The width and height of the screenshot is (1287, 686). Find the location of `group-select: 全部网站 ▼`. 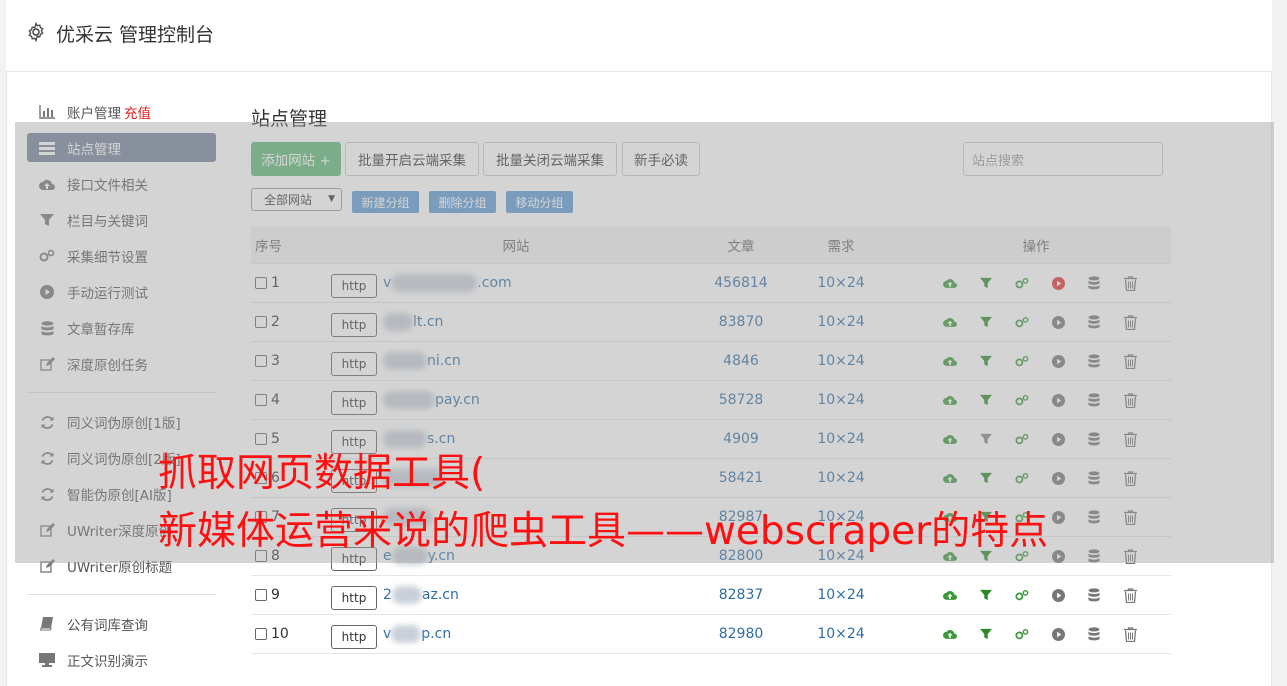

group-select: 全部网站 ▼ is located at coordinates (296, 199).